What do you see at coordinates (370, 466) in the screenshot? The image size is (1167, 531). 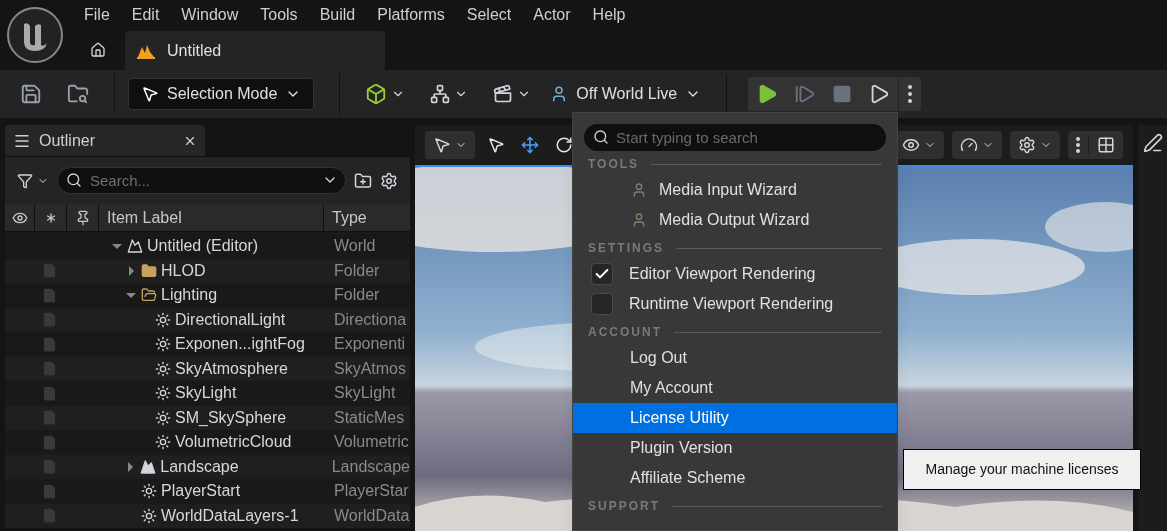 I see `item-type: Landscape` at bounding box center [370, 466].